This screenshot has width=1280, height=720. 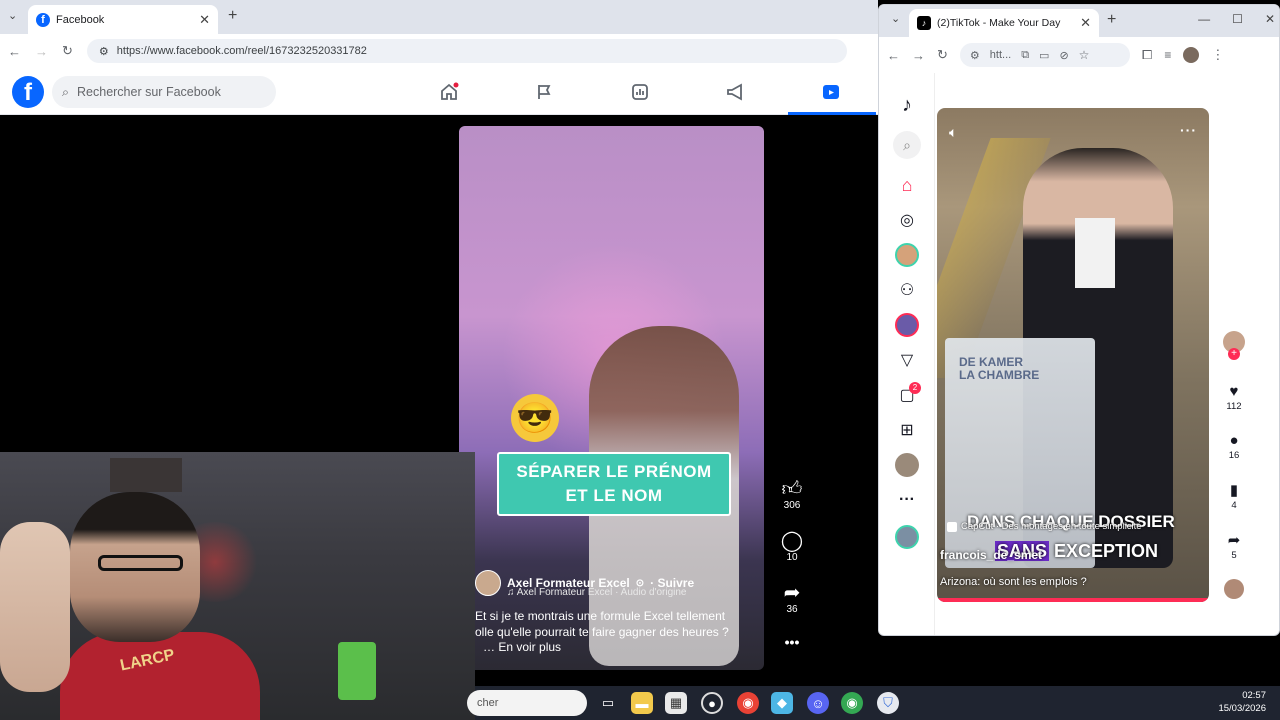 I want to click on friends-icon: ⚇, so click(x=907, y=290).